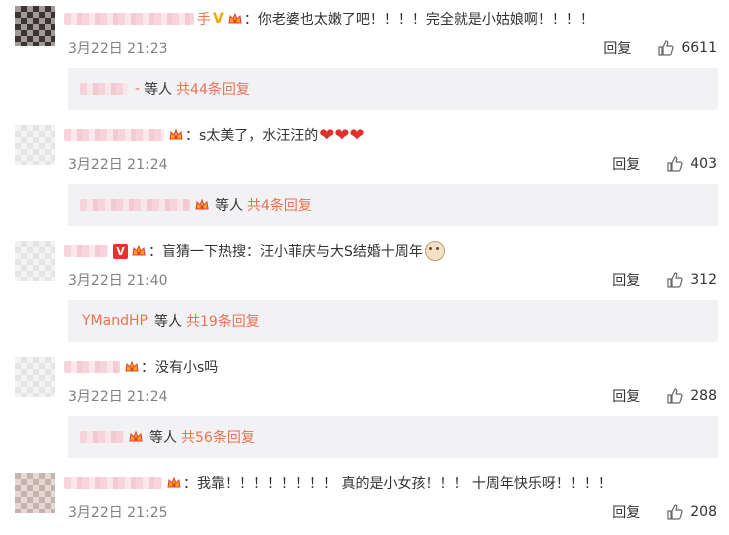 The height and width of the screenshot is (535, 729). Describe the element at coordinates (393, 89) in the screenshot. I see `replies-preview: - 等人 共44条回复` at that location.